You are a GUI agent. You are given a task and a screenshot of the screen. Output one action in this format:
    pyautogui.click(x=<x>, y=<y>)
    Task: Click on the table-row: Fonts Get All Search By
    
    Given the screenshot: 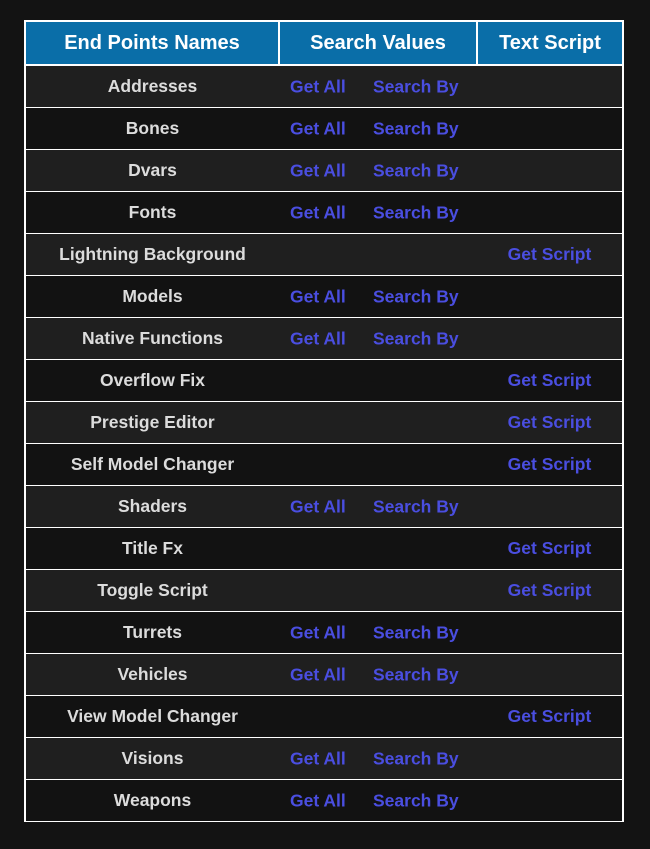 What is the action you would take?
    pyautogui.click(x=324, y=212)
    